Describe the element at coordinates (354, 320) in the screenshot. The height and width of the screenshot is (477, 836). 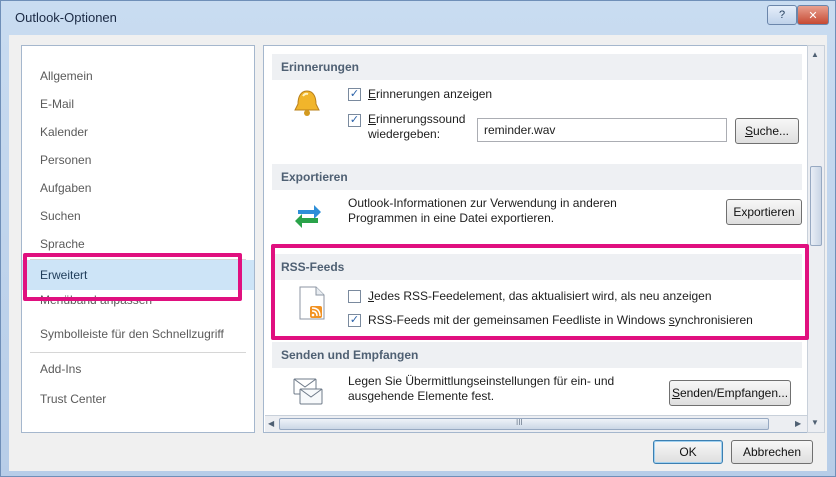
I see `rss-sync-checkbox: ✓` at that location.